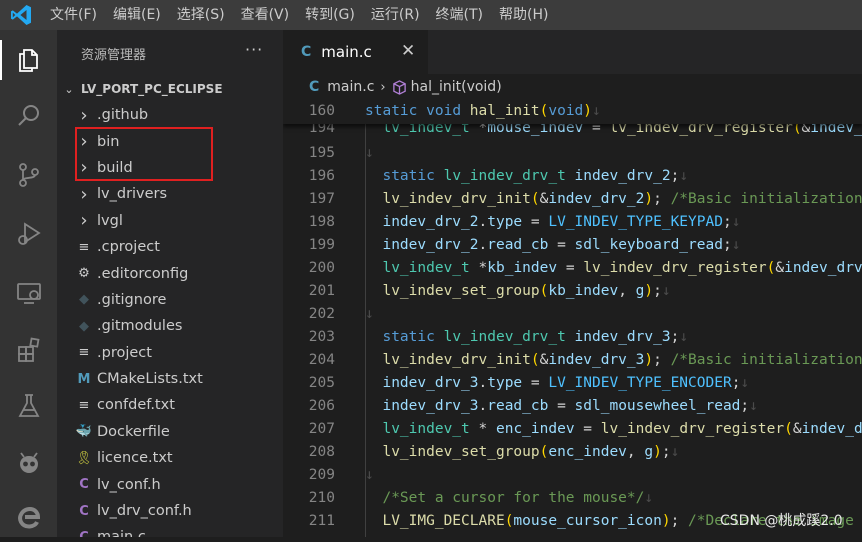  What do you see at coordinates (170, 115) in the screenshot?
I see `tree-item: › .github` at bounding box center [170, 115].